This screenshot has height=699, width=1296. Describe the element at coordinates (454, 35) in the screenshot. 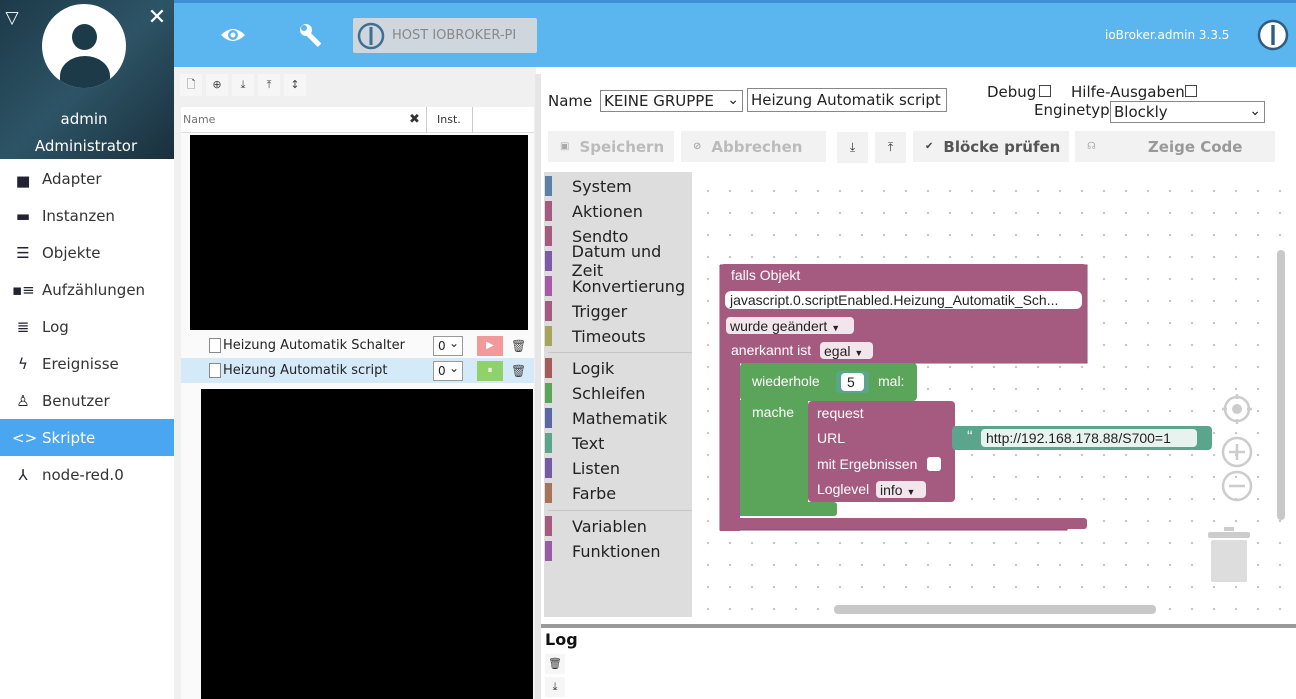

I see `host-label: HOST IOBROKER-PI` at that location.